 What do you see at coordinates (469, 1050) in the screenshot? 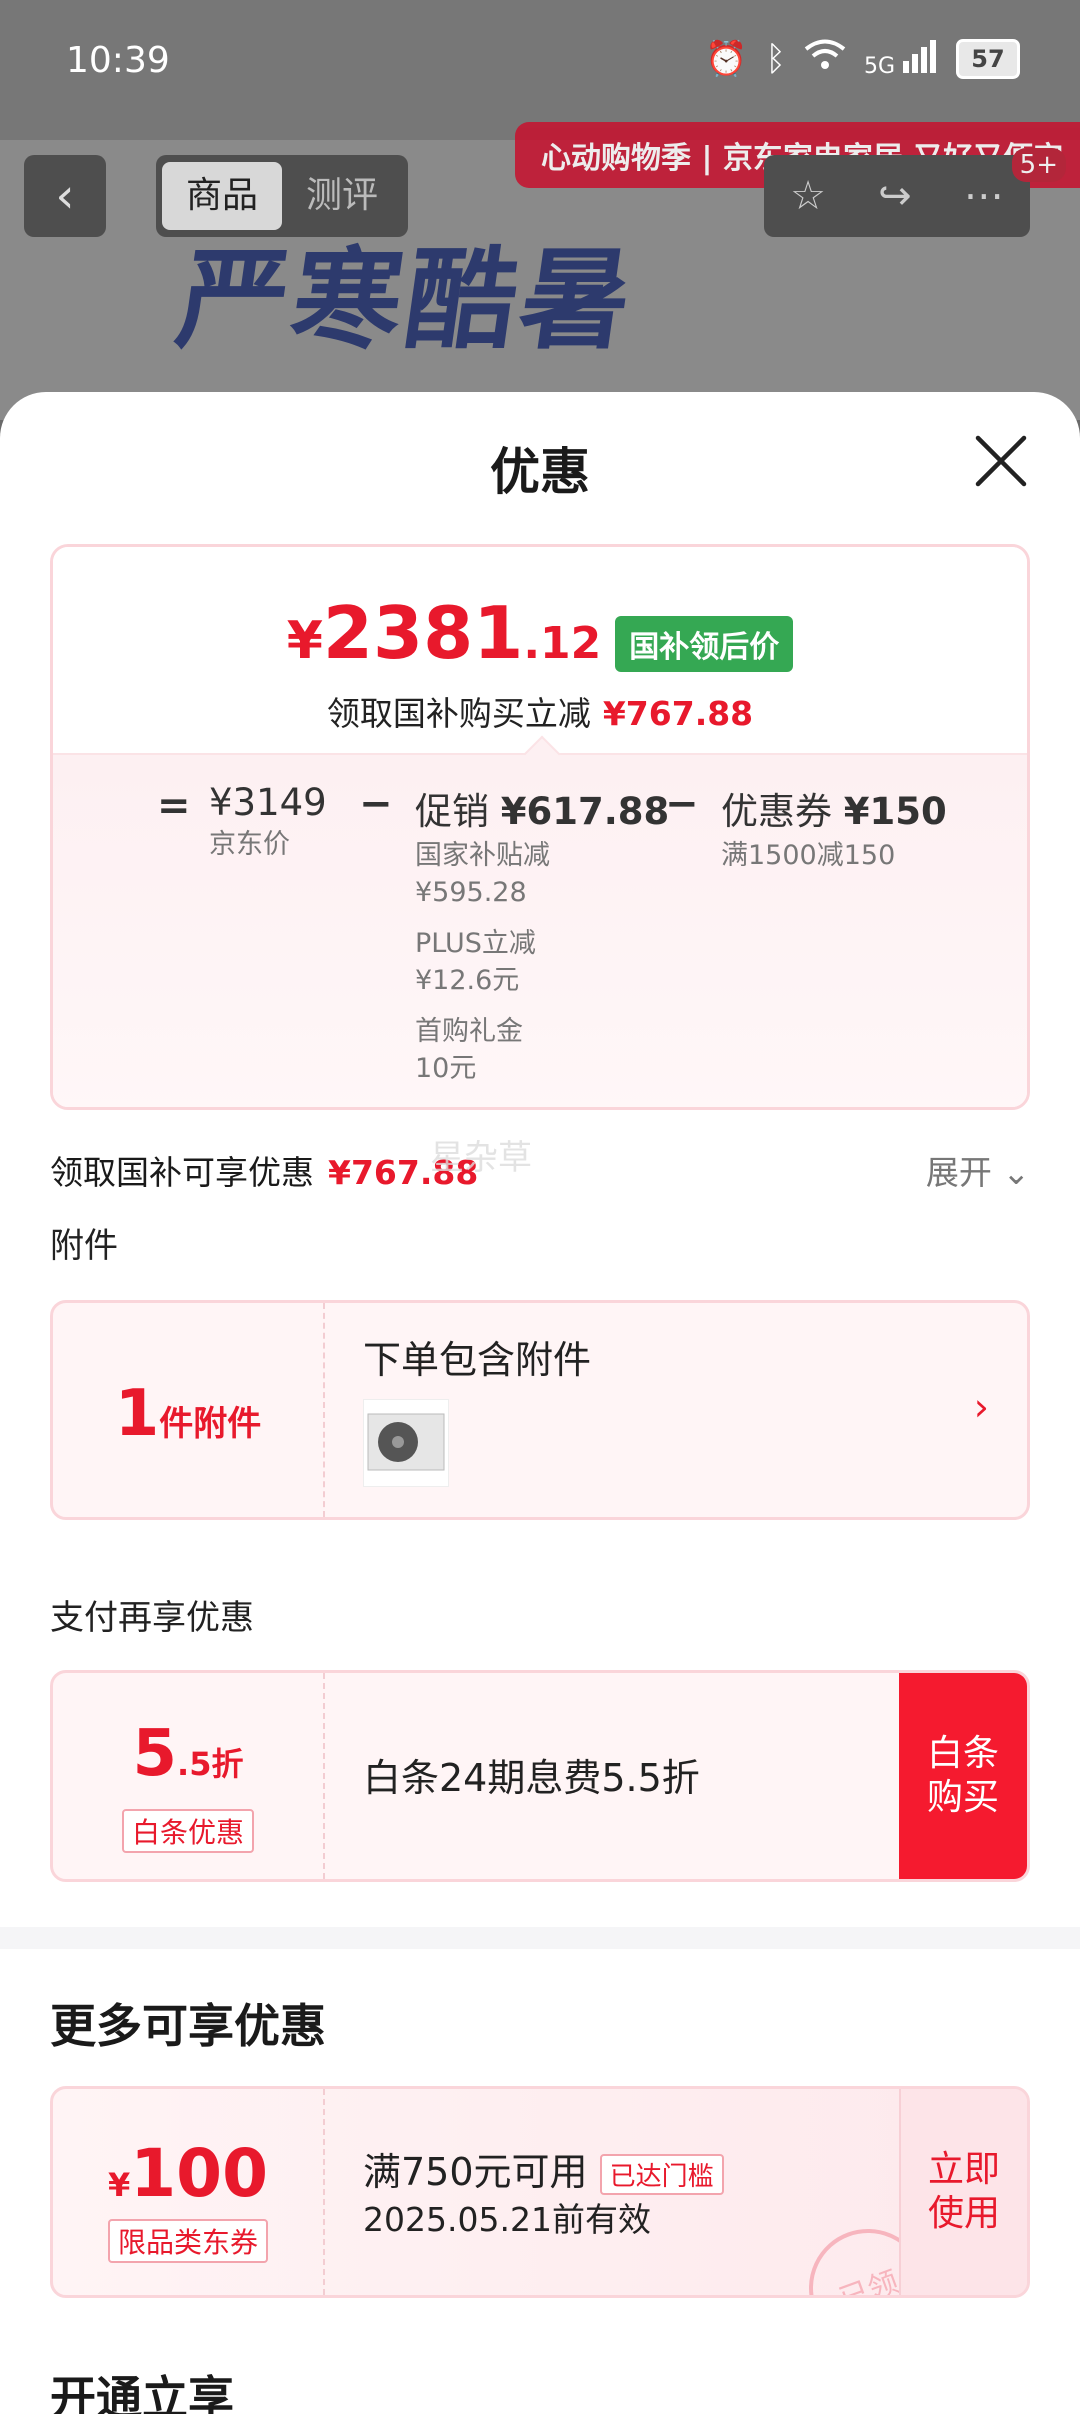
I see `promo-item: 首购礼金 10元` at bounding box center [469, 1050].